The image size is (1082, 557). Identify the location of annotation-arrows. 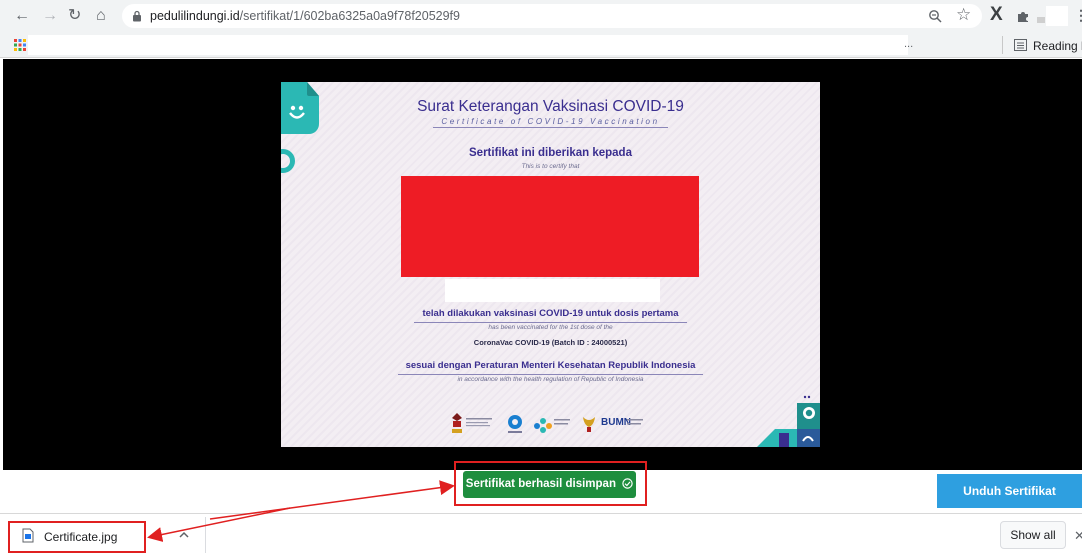
(301, 511).